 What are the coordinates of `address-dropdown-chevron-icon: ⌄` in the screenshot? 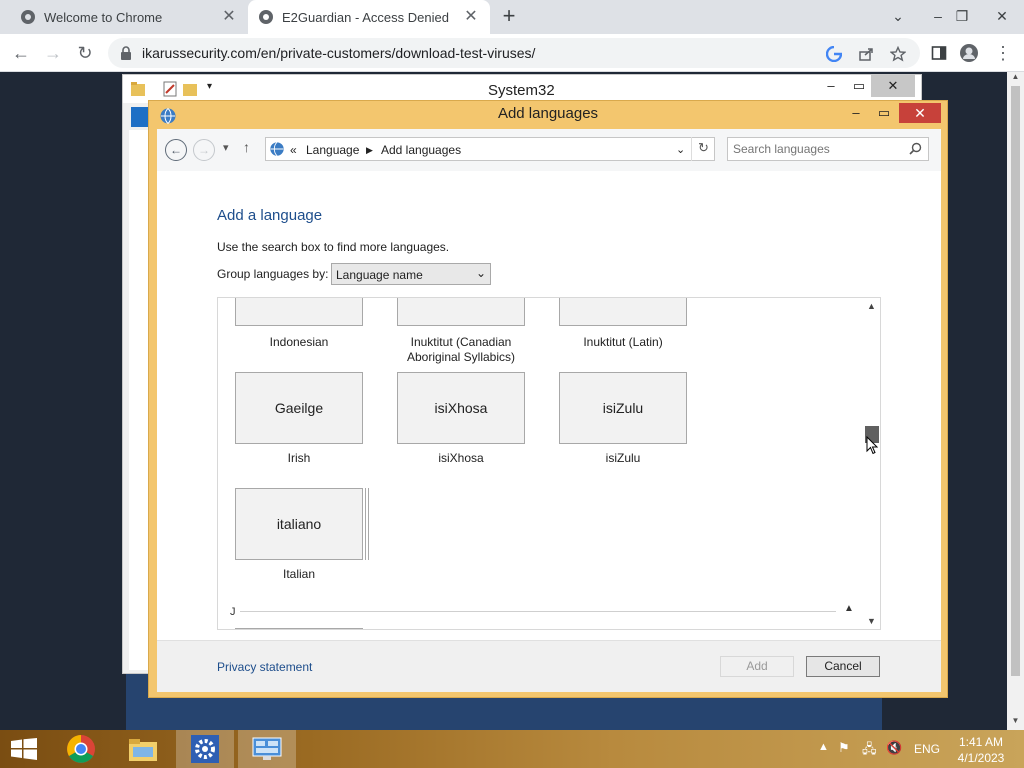 It's located at (680, 149).